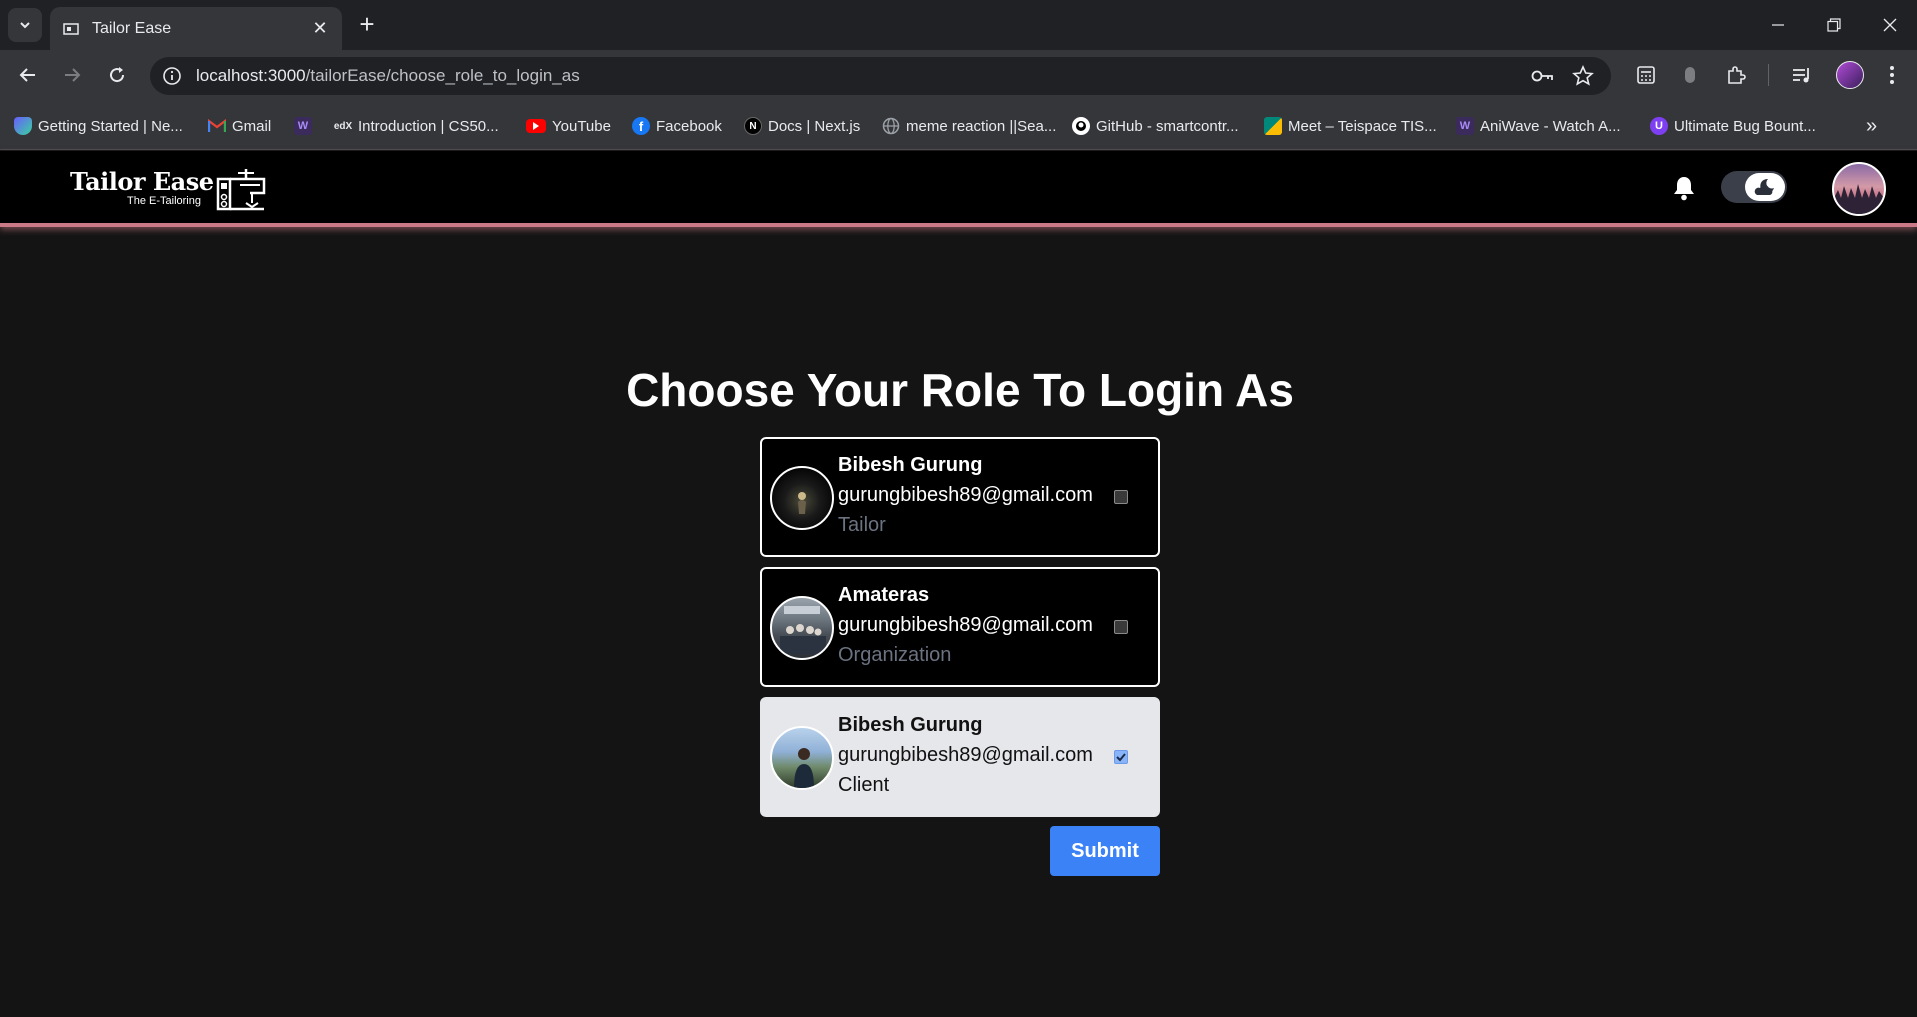  Describe the element at coordinates (172, 78) in the screenshot. I see `site-info-icon` at that location.